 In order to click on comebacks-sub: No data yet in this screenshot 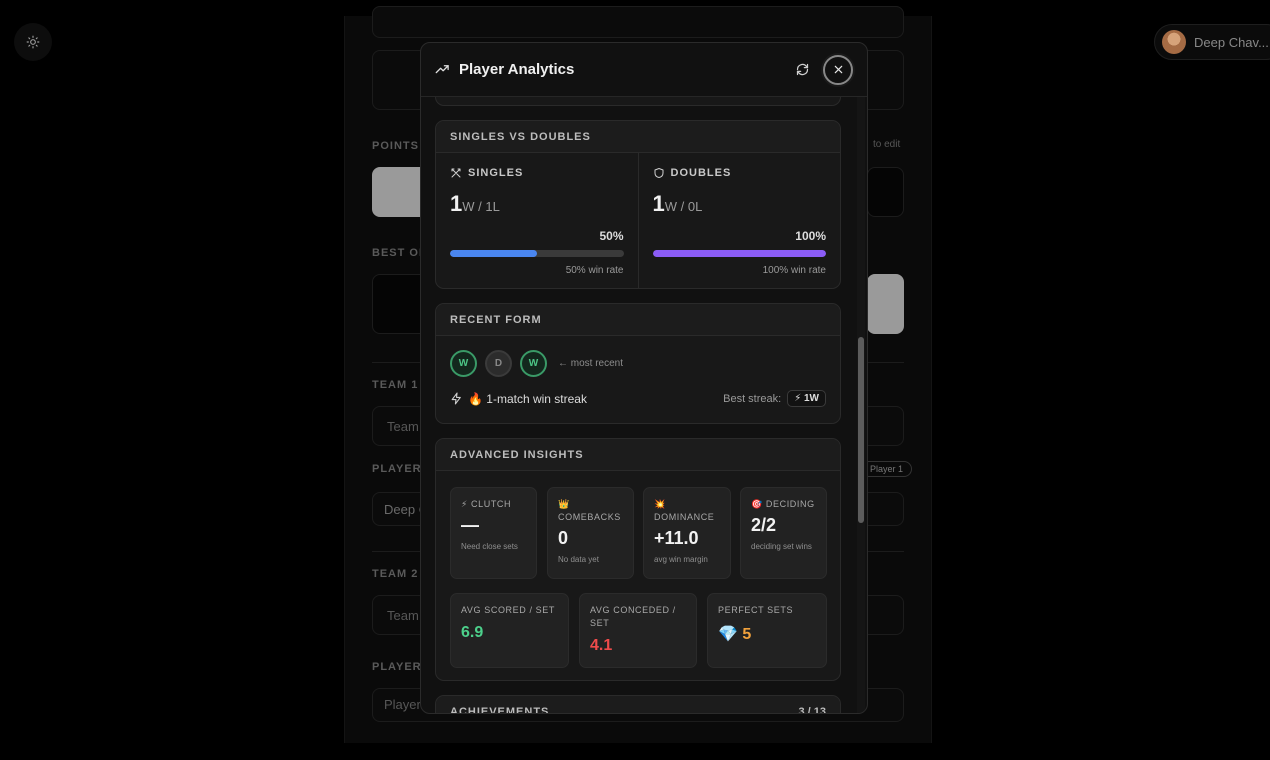, I will do `click(578, 559)`.